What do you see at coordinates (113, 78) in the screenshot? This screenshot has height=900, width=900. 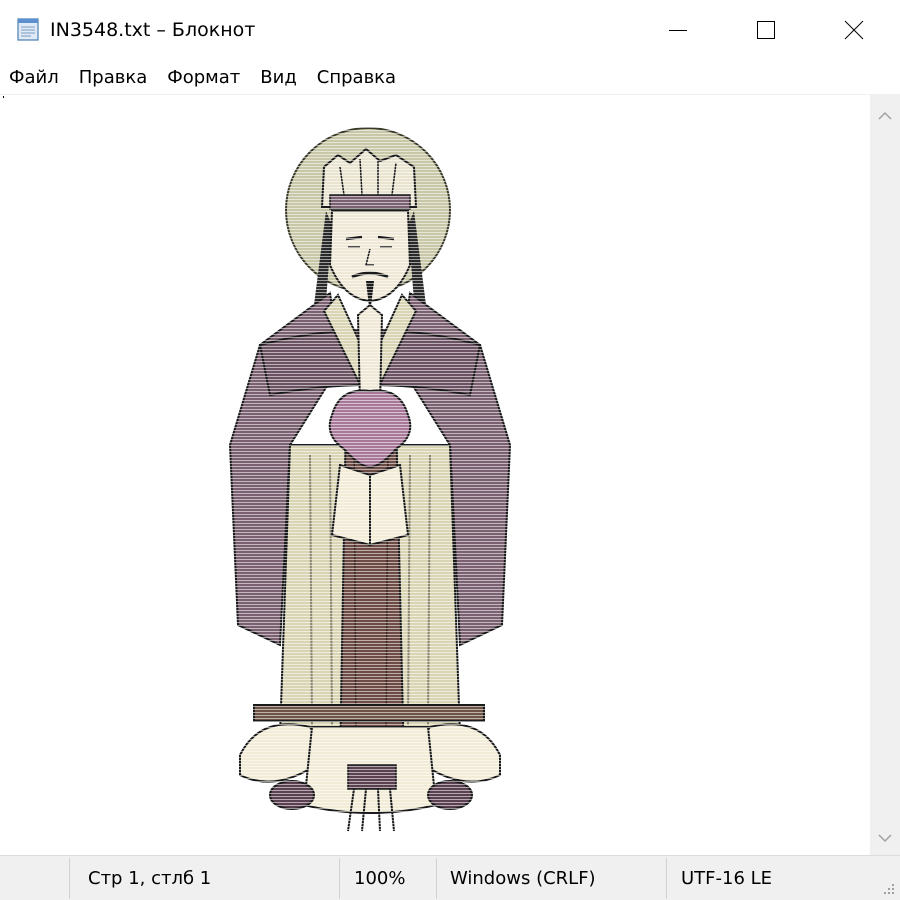 I see `menu-edit: Правка` at bounding box center [113, 78].